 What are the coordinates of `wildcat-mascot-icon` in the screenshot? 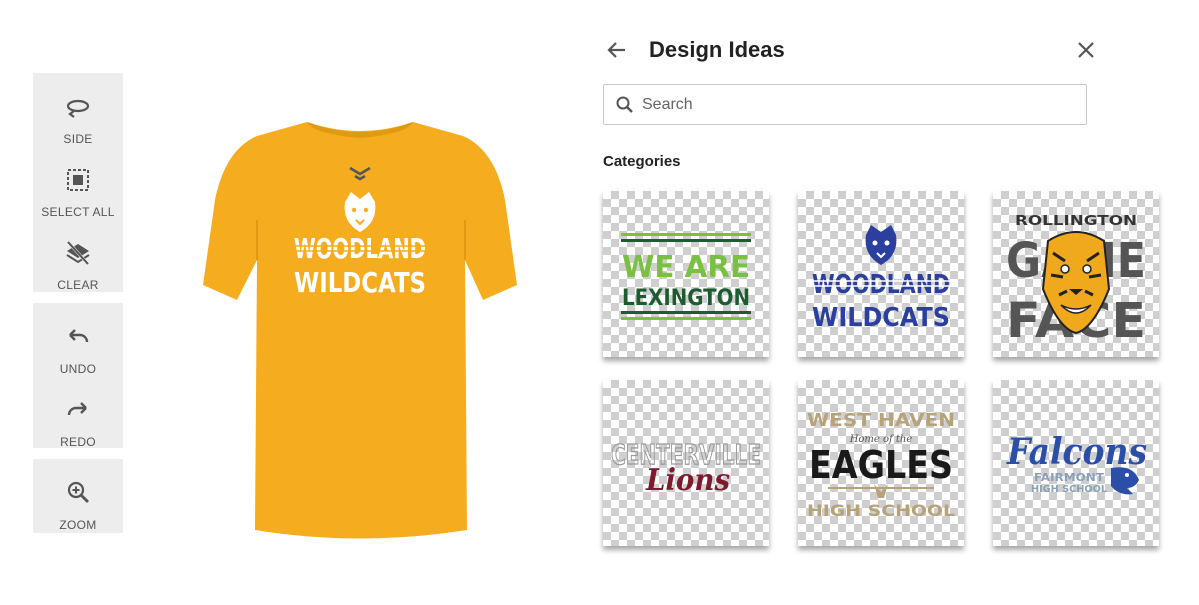 It's located at (881, 245).